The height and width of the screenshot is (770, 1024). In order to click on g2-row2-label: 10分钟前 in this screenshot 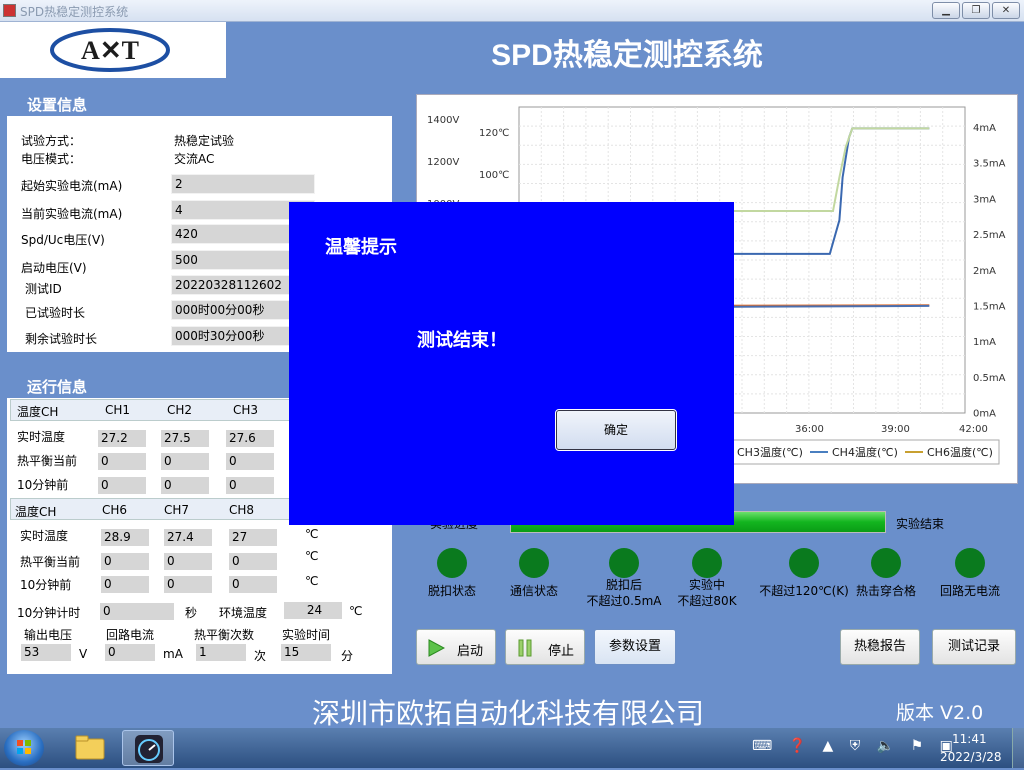, I will do `click(46, 585)`.